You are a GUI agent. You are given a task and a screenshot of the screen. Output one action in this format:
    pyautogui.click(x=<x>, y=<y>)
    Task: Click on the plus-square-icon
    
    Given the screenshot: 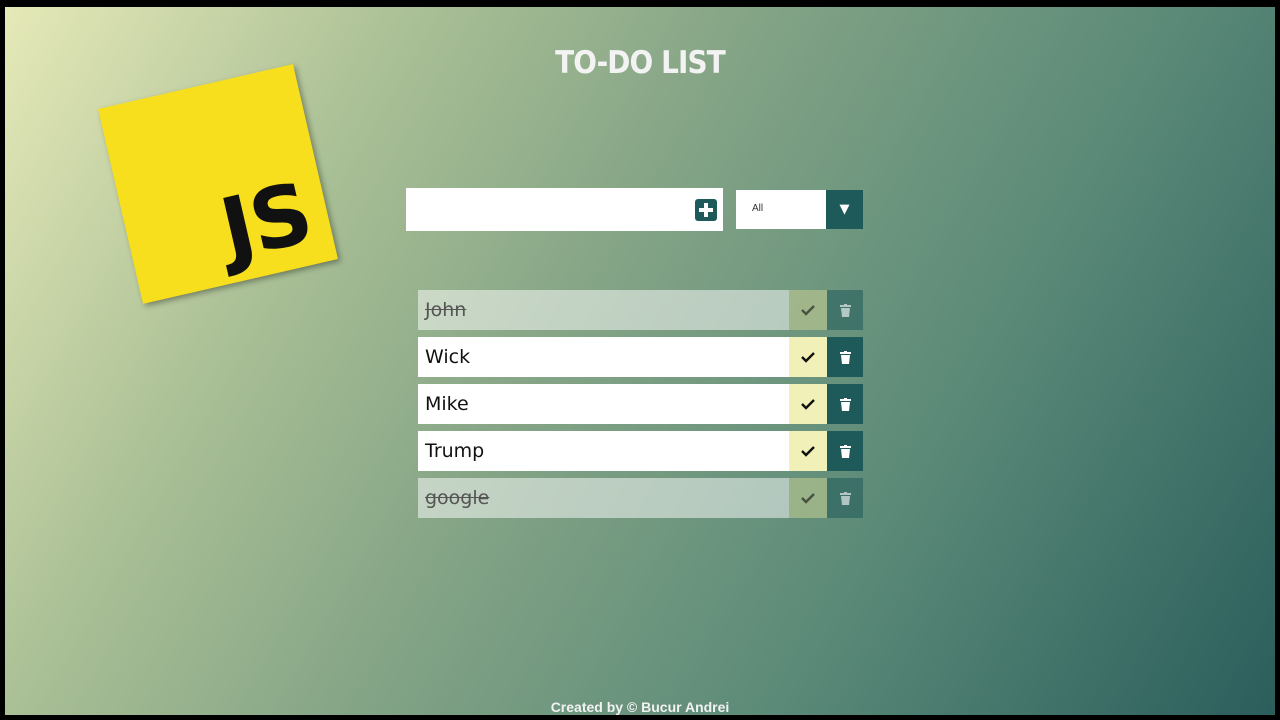 What is the action you would take?
    pyautogui.click(x=706, y=210)
    